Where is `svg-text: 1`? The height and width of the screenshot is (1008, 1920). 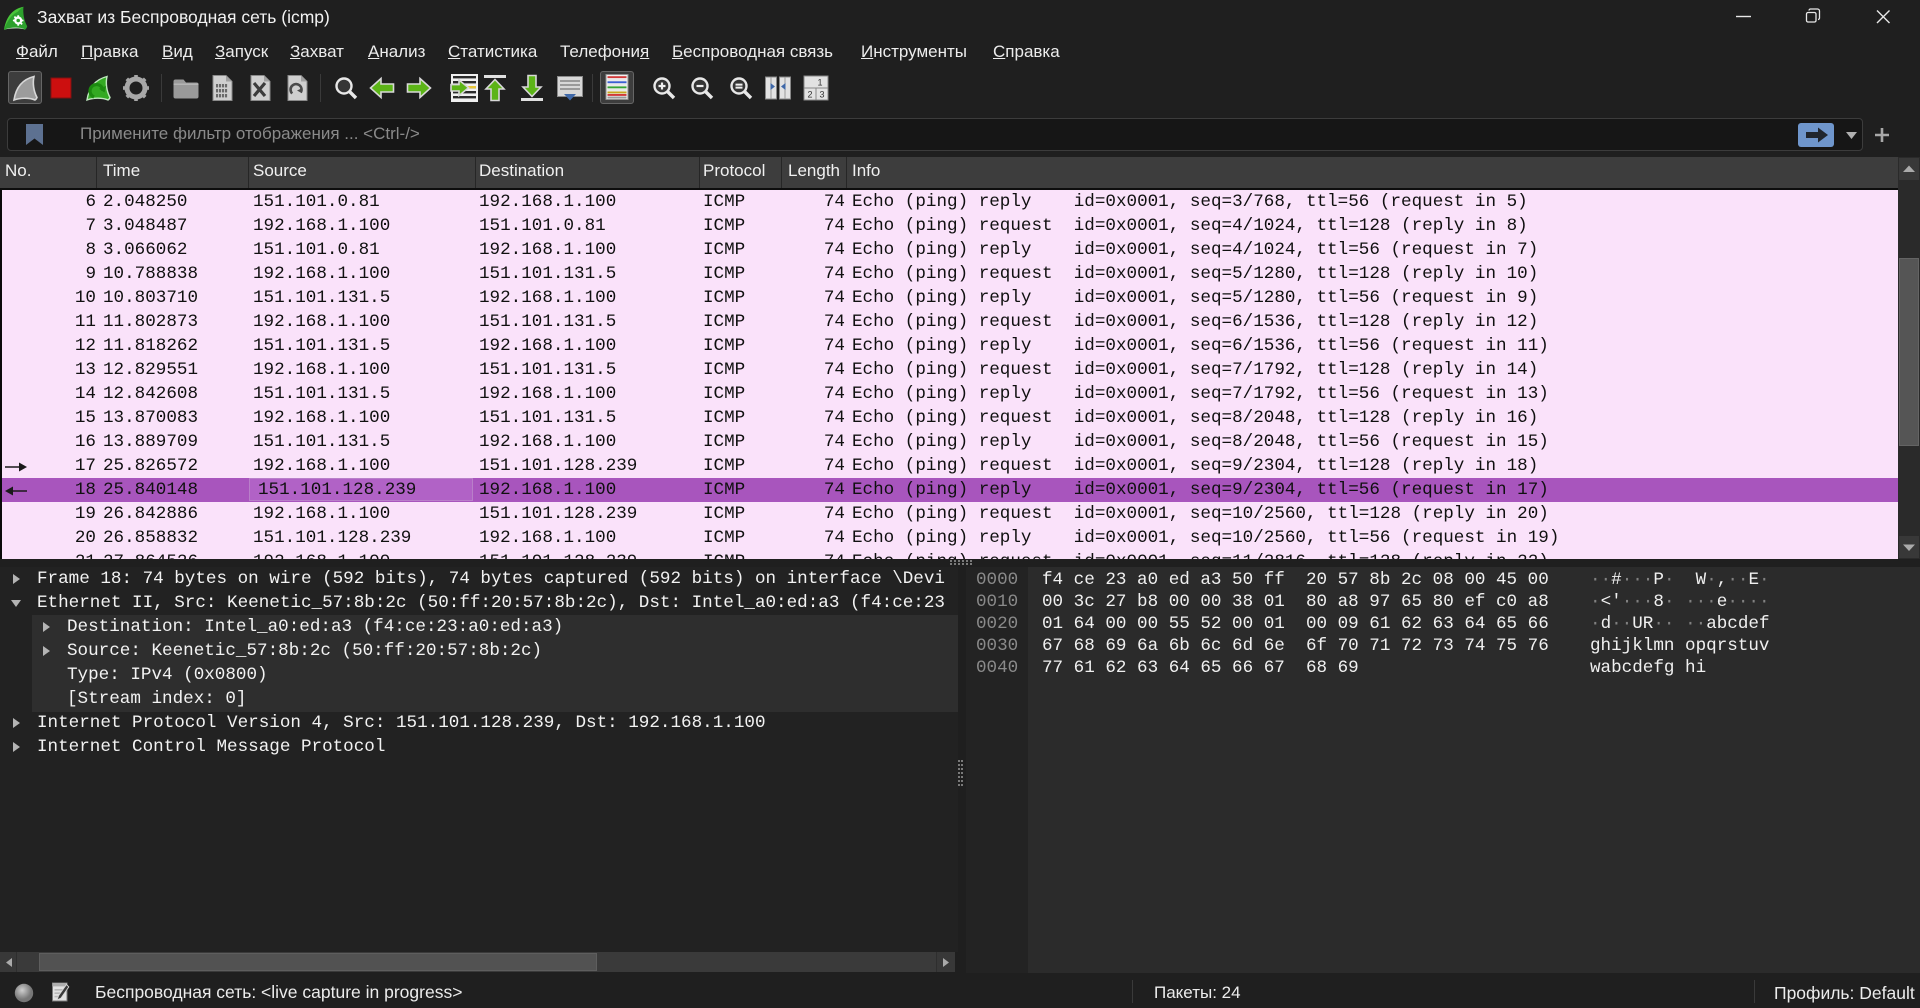
svg-text: 1 is located at coordinates (819, 83).